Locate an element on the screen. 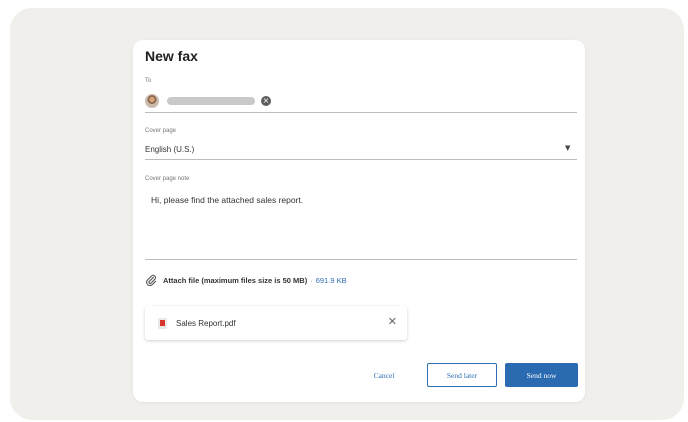 This screenshot has width=688, height=422. to-field: × is located at coordinates (208, 101).